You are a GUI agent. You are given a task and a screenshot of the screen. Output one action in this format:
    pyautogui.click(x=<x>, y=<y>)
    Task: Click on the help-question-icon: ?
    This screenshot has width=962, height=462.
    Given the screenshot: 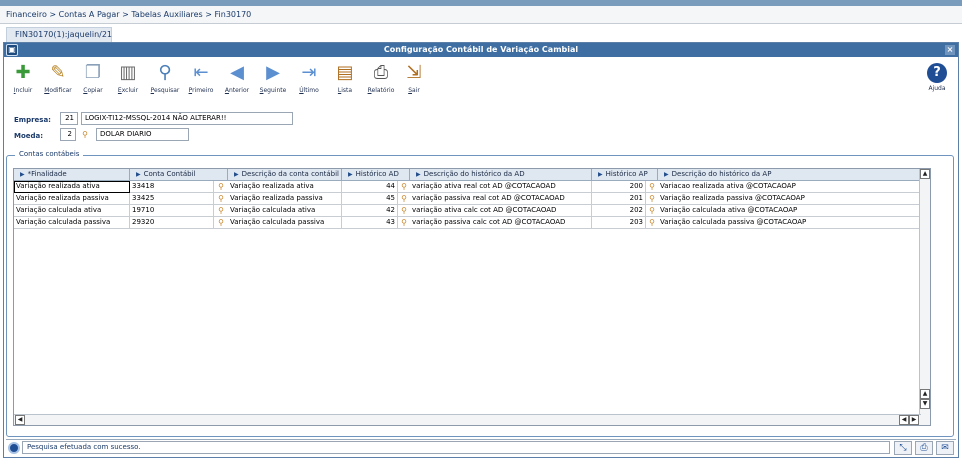 What is the action you would take?
    pyautogui.click(x=937, y=73)
    